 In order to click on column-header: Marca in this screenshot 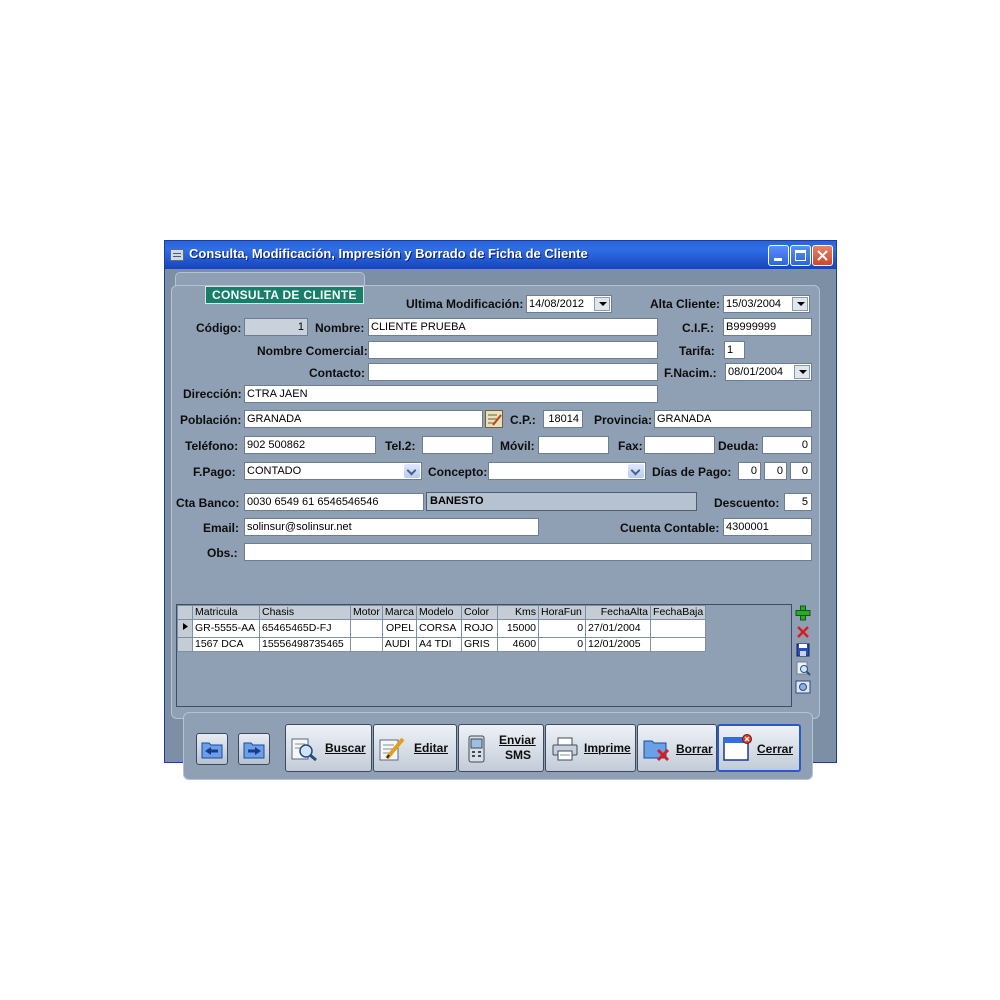, I will do `click(399, 612)`.